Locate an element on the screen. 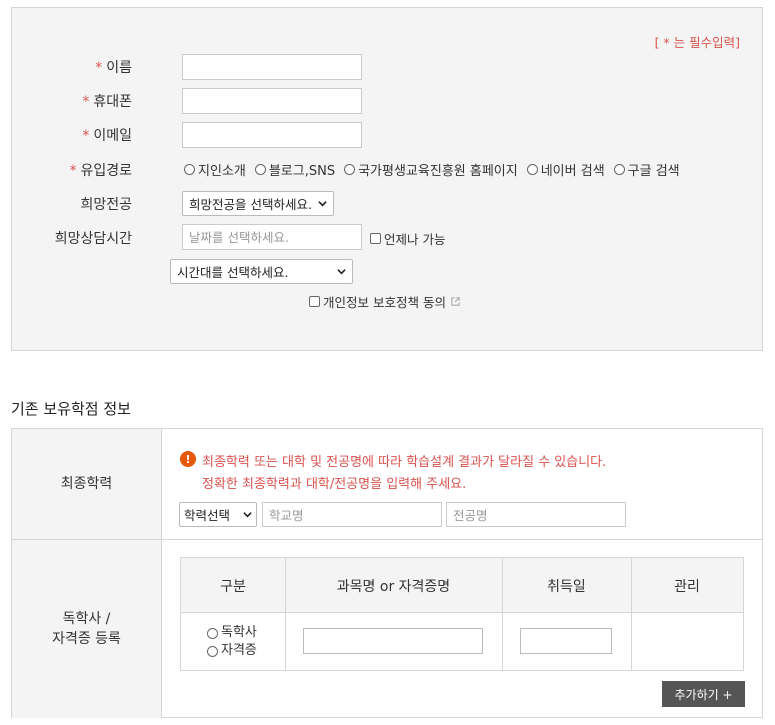 The image size is (775, 725). name-input is located at coordinates (272, 67).